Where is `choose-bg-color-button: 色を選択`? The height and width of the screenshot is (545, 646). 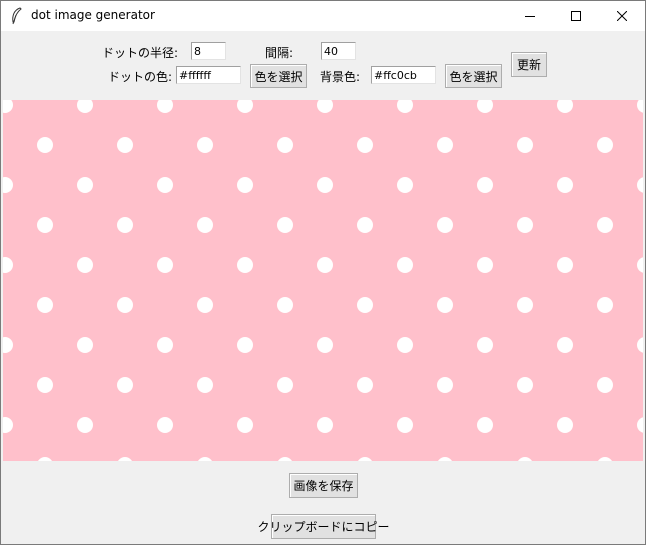
choose-bg-color-button: 色を選択 is located at coordinates (473, 76).